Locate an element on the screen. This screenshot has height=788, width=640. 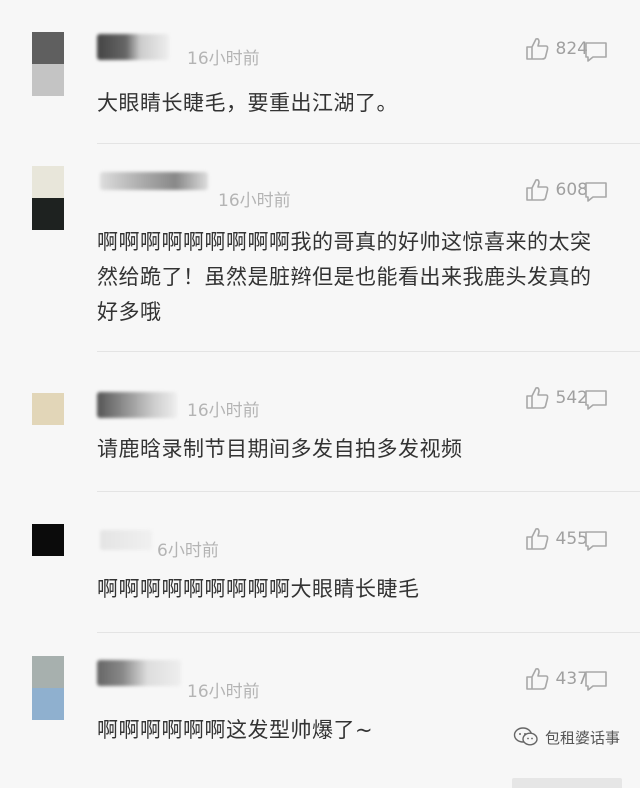
comment-text: 啊啊啊啊啊啊啊啊啊大眼睛长睫毛 is located at coordinates (258, 589).